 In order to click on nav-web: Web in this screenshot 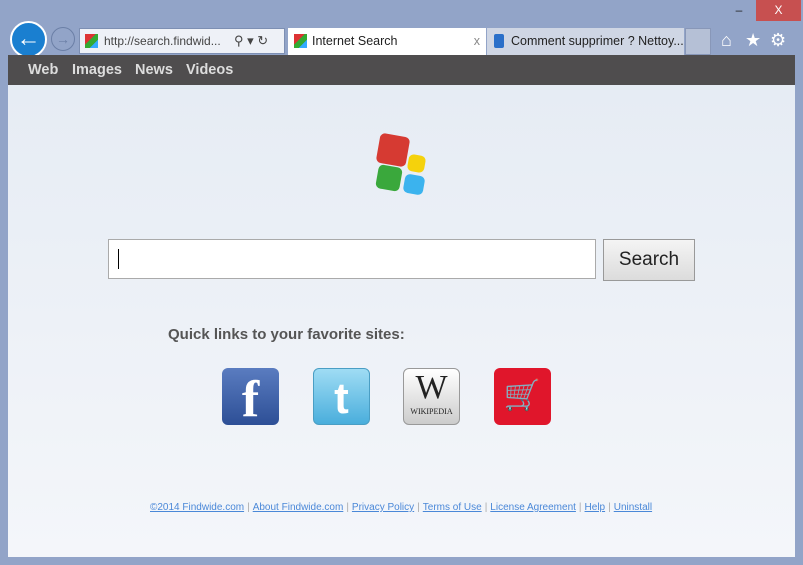, I will do `click(43, 70)`.